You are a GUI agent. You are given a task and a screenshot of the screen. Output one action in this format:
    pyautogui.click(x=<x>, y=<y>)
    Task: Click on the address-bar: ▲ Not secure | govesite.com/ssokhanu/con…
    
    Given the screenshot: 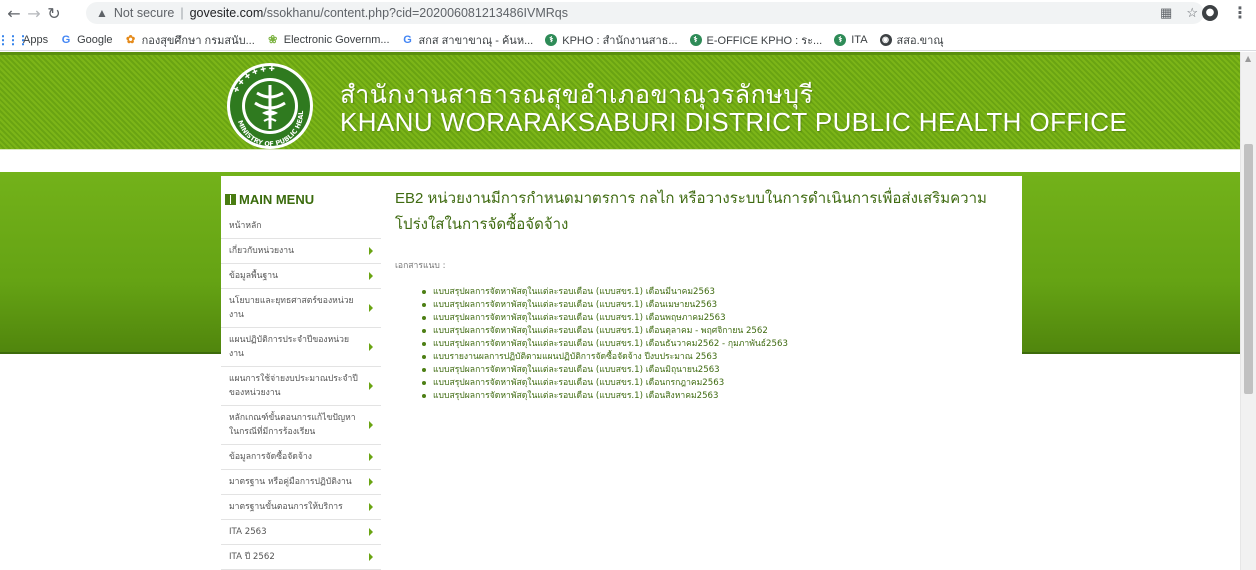 What is the action you would take?
    pyautogui.click(x=645, y=13)
    